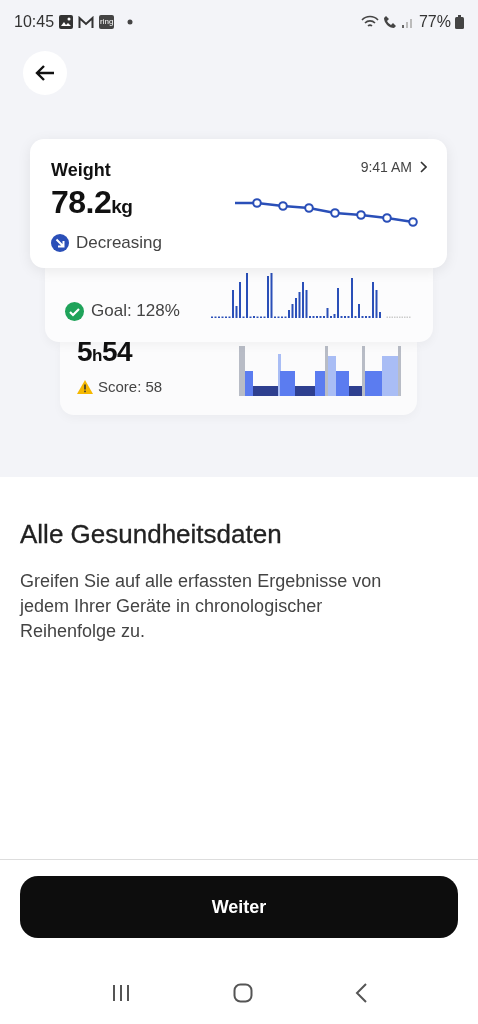  I want to click on mail-icon, so click(86, 22).